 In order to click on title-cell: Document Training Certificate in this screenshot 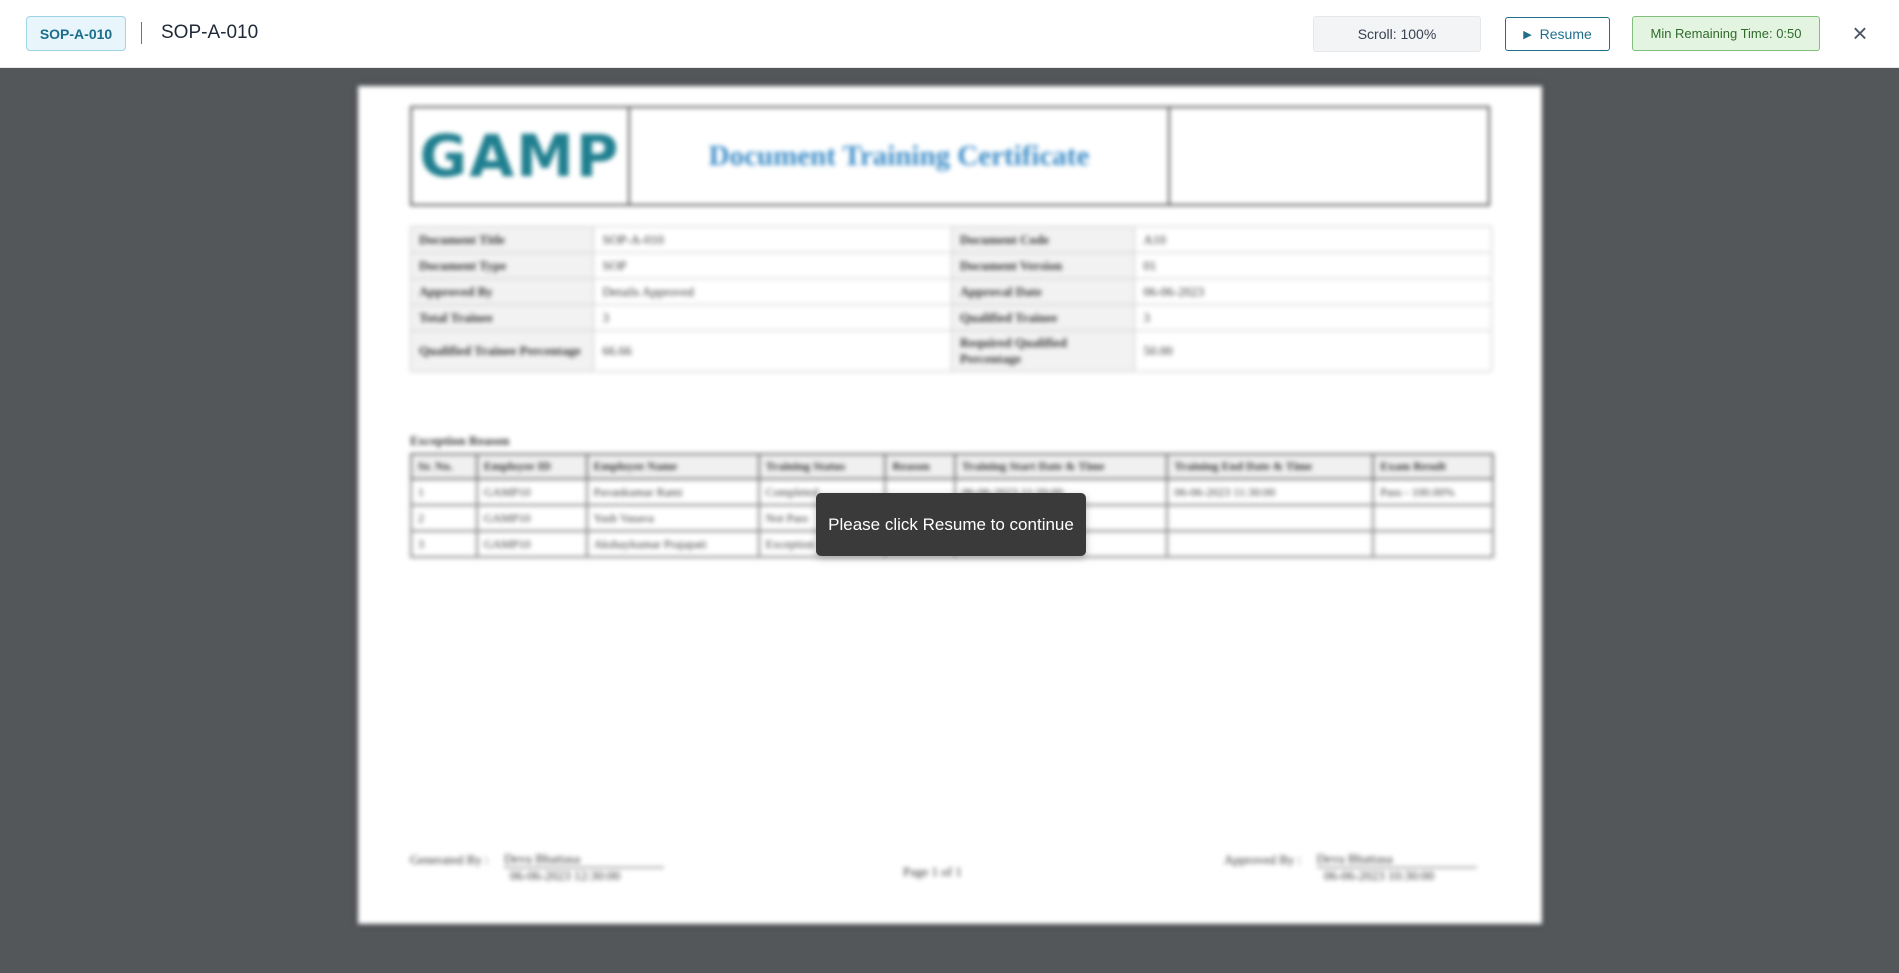, I will do `click(900, 156)`.